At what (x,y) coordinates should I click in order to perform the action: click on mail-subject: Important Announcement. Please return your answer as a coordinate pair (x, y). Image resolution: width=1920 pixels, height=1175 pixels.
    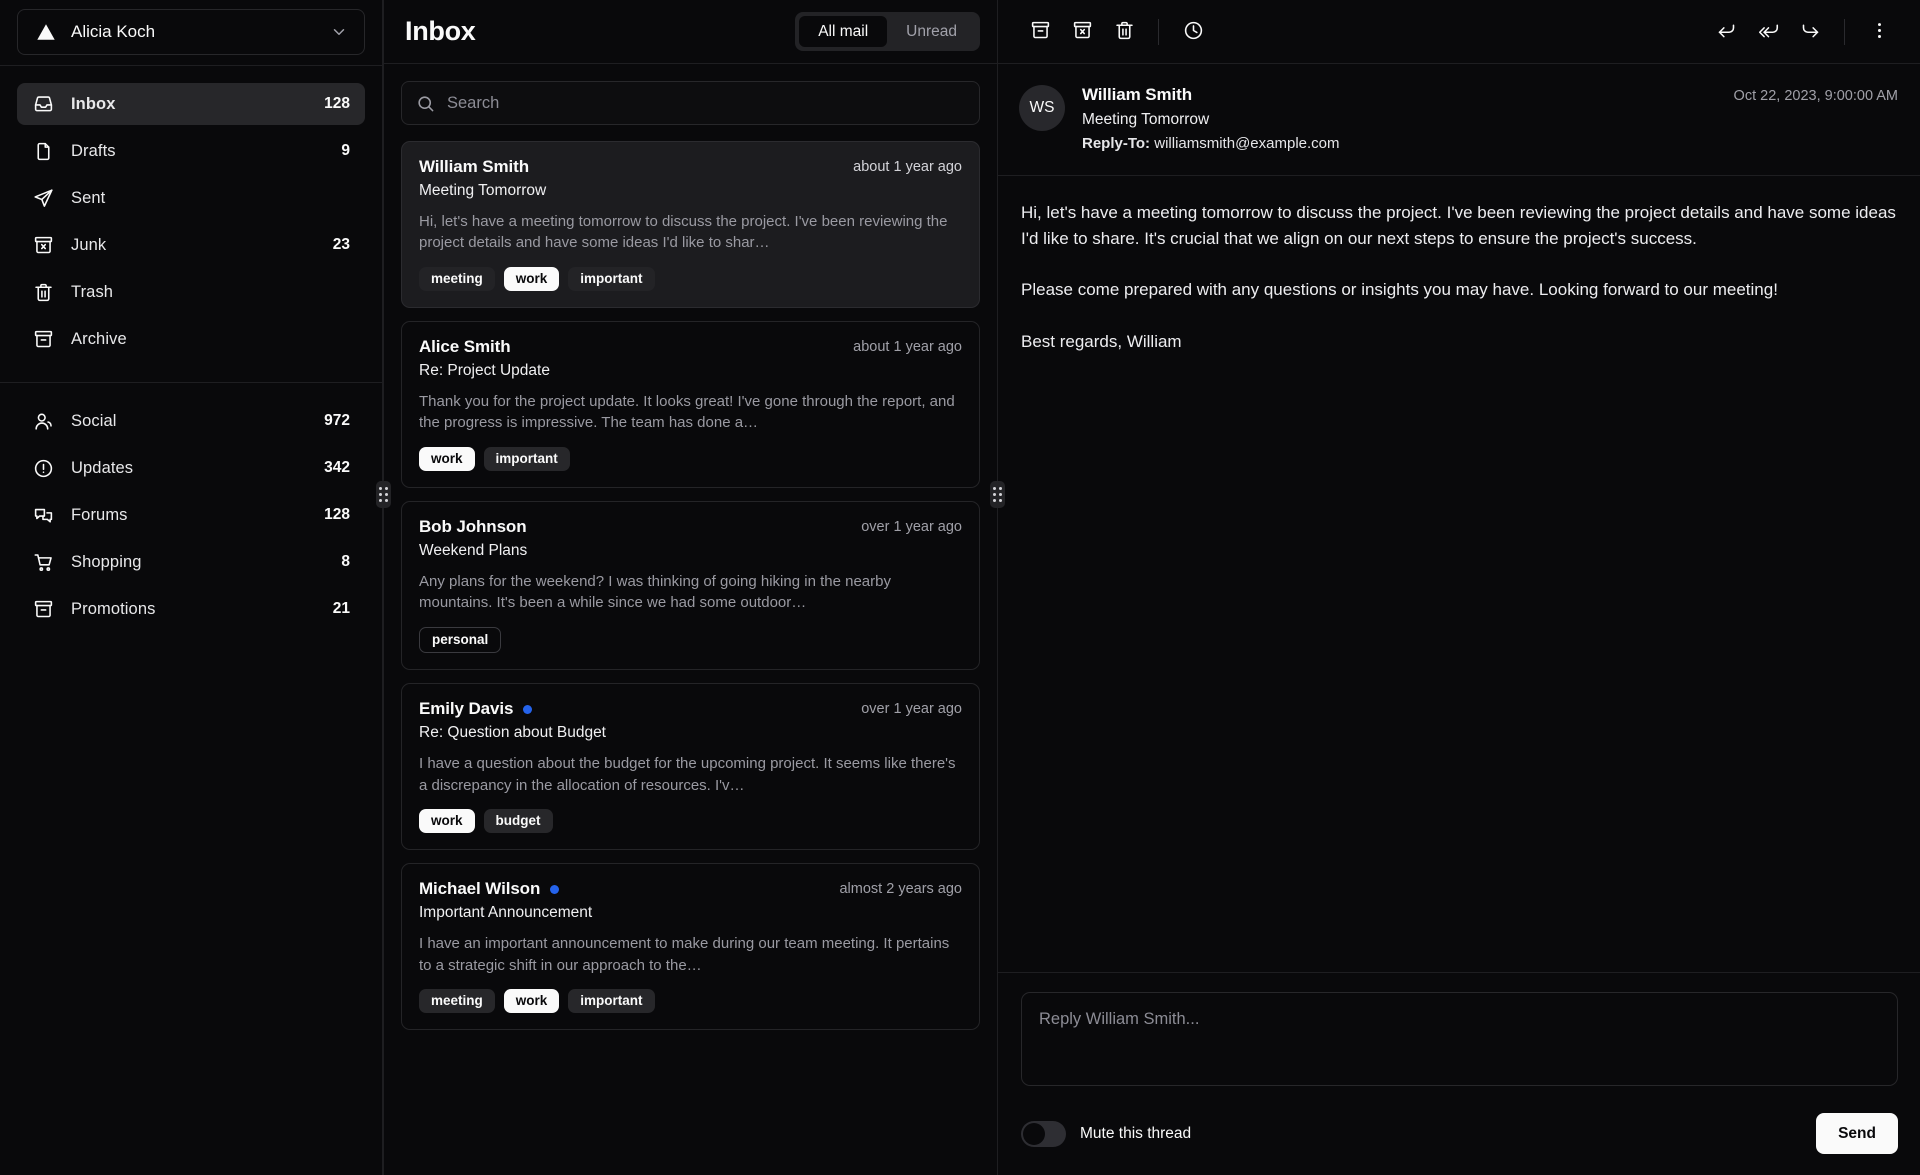
    Looking at the image, I should click on (506, 913).